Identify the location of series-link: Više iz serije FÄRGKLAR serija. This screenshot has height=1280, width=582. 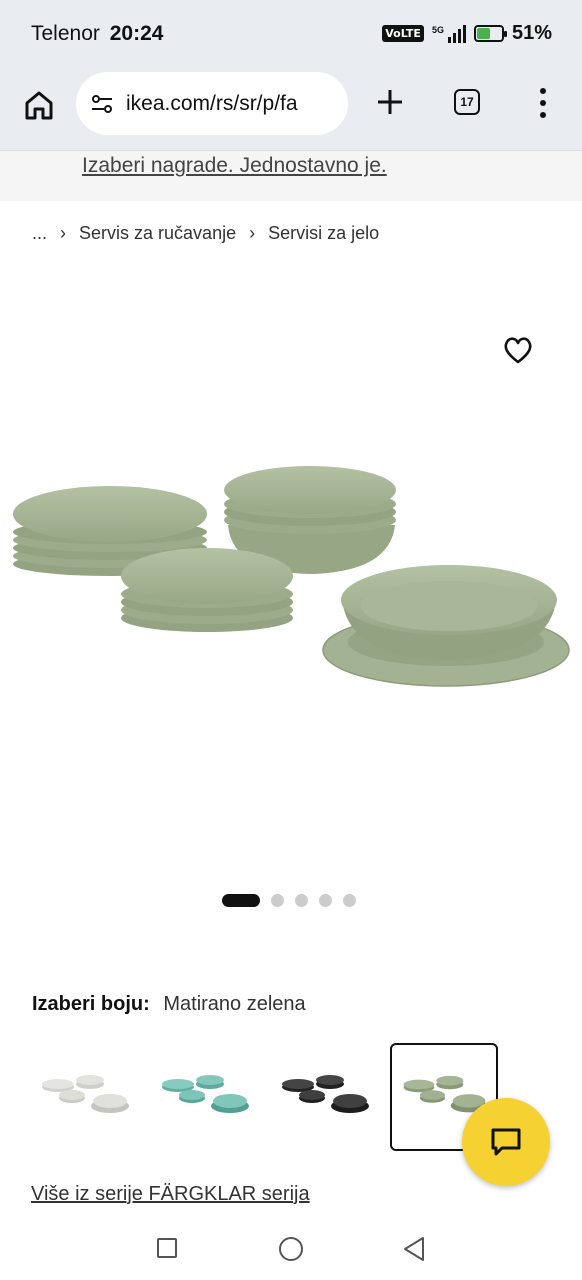
(170, 1194).